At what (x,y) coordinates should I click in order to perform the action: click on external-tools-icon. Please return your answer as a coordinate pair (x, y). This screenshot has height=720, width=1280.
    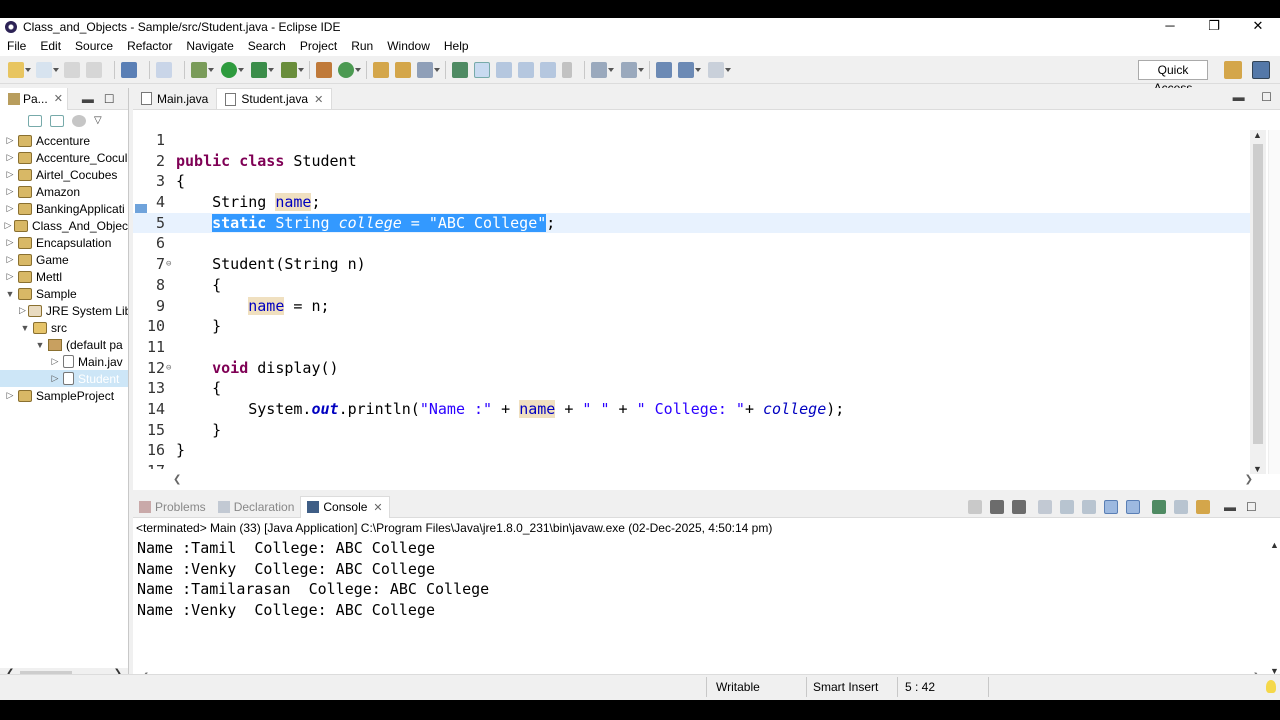
    Looking at the image, I should click on (292, 69).